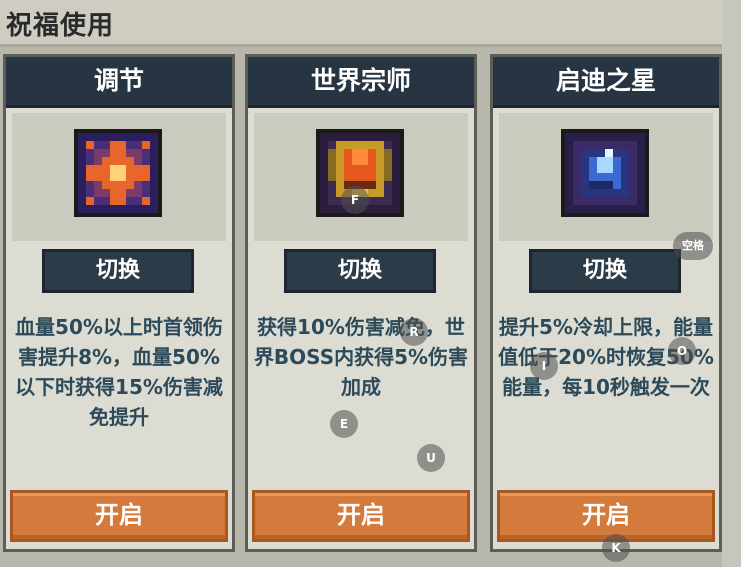 Image resolution: width=741 pixels, height=567 pixels. Describe the element at coordinates (693, 246) in the screenshot. I see `key-hint-space: 空格` at that location.